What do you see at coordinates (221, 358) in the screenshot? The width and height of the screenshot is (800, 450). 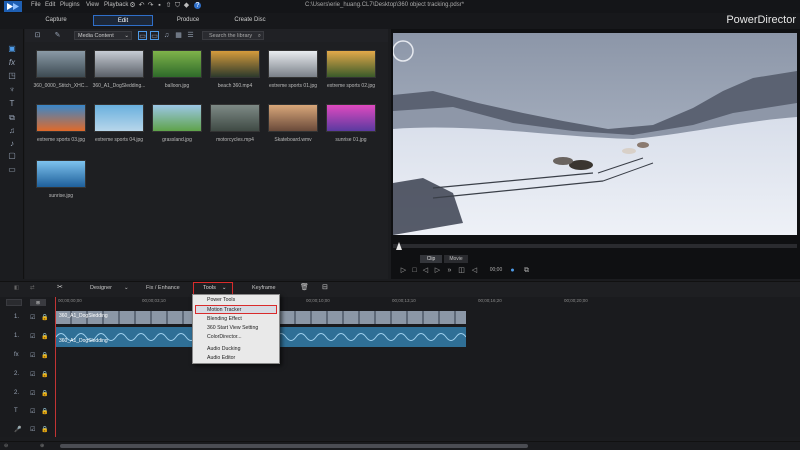 I see `tools-menu-item: Audio Editor` at bounding box center [221, 358].